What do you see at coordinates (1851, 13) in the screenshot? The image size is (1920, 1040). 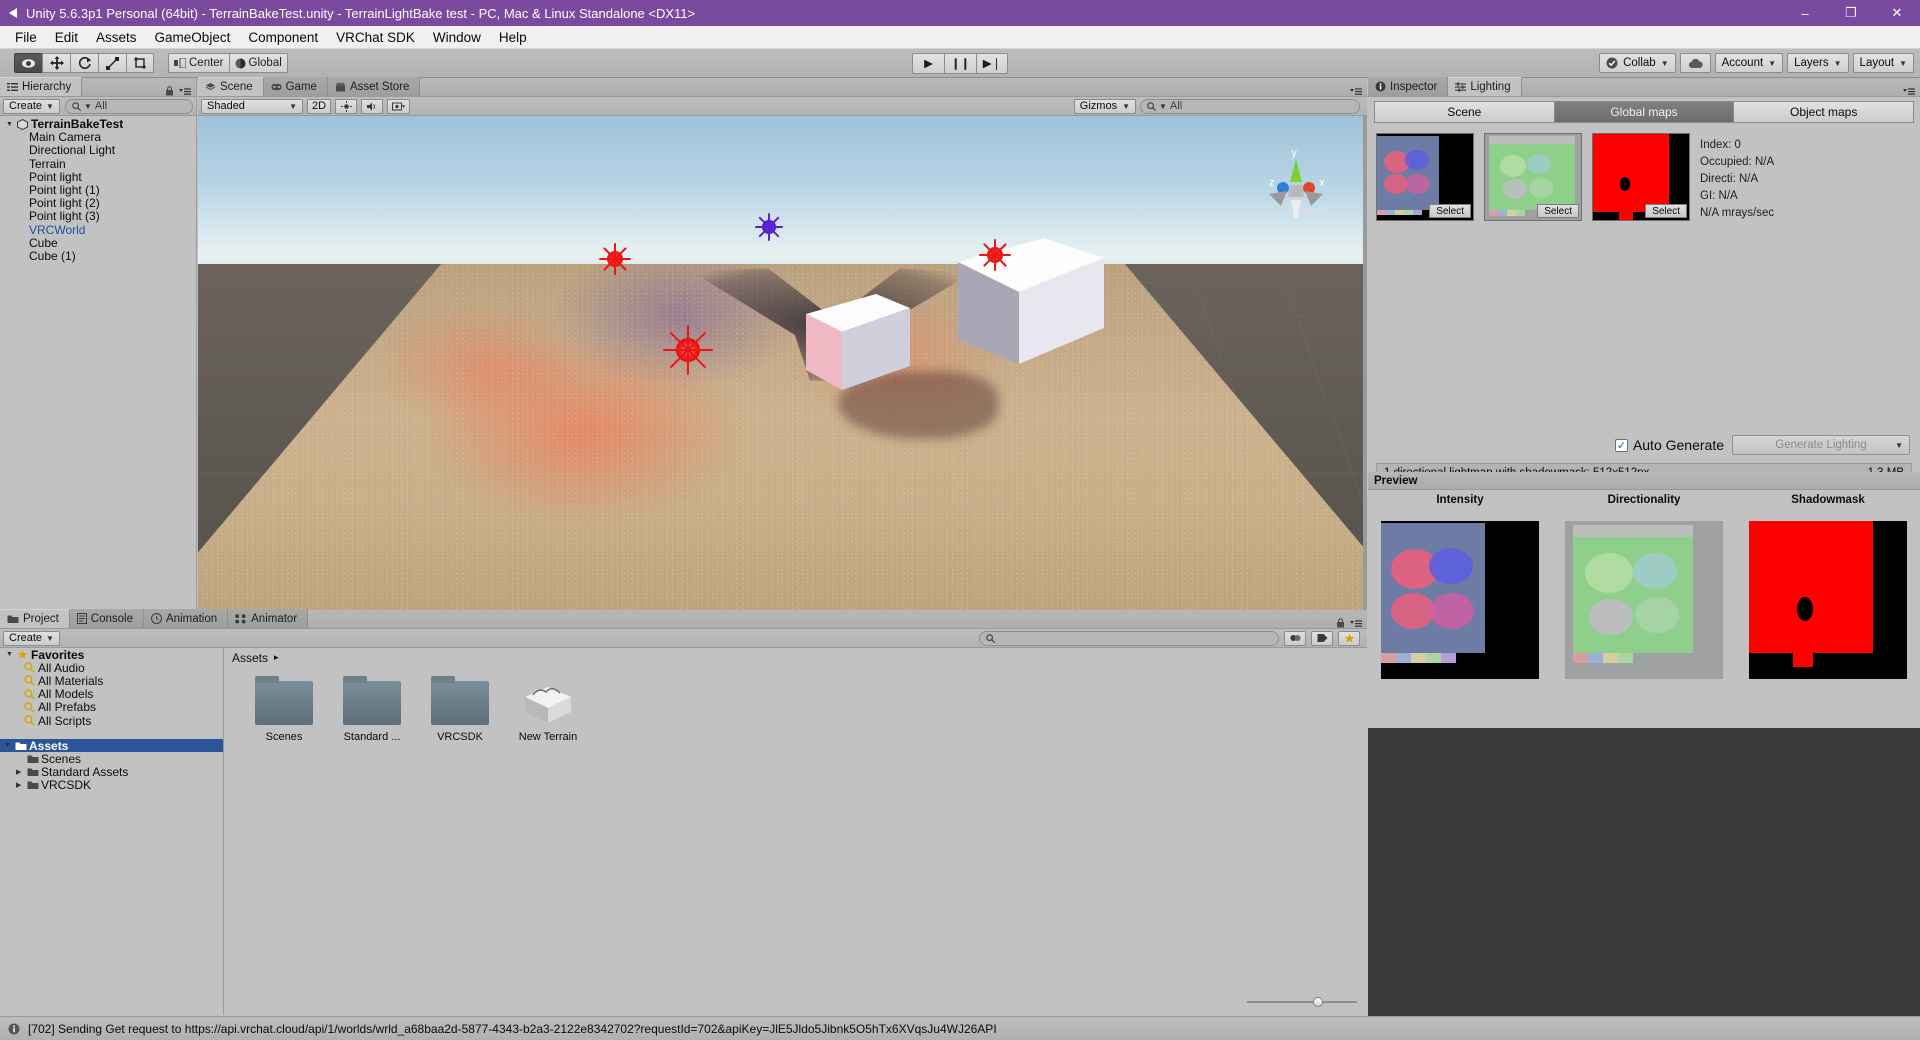 I see `maximize-button: ❐` at bounding box center [1851, 13].